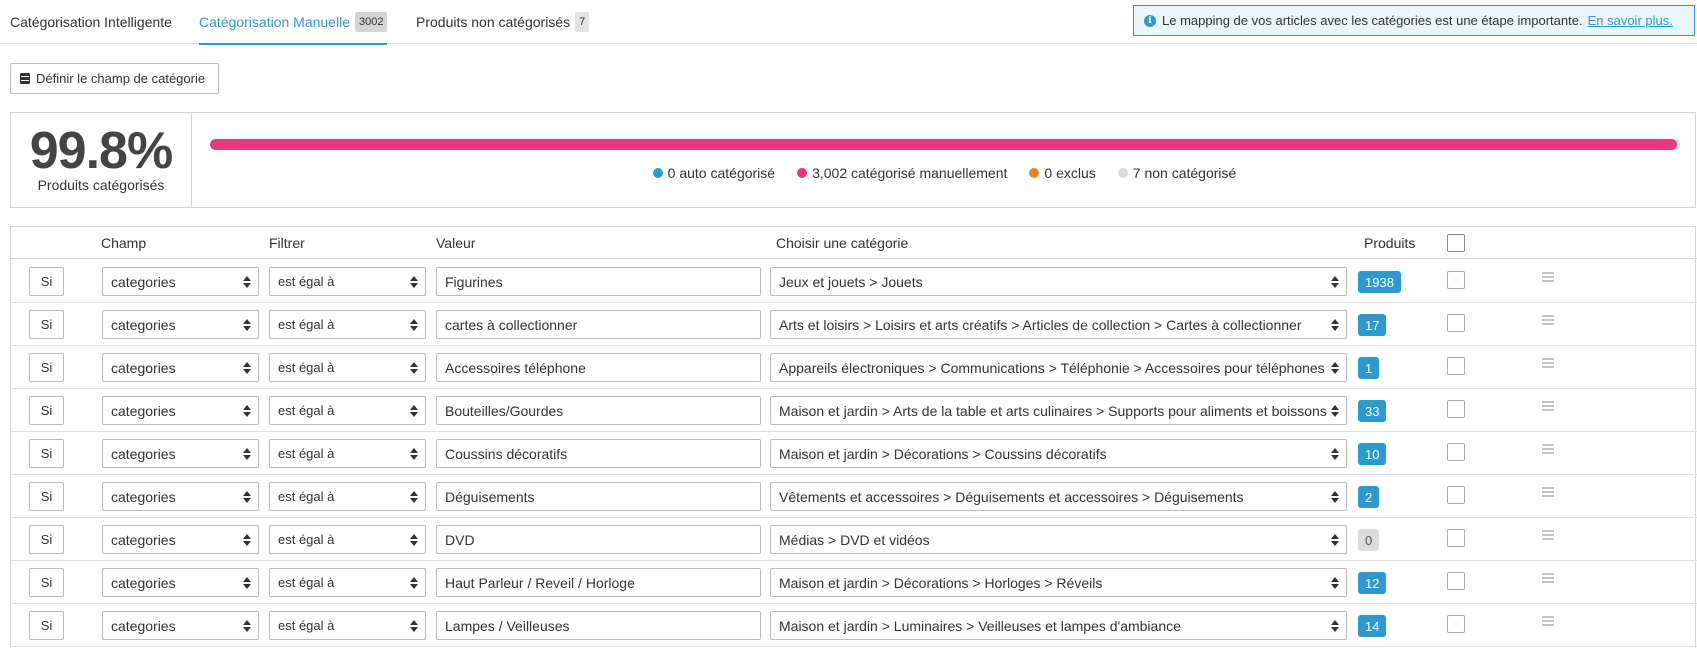 The width and height of the screenshot is (1697, 648). I want to click on tab-manual-categorization: Catégorisation Manuelle 3002, so click(293, 22).